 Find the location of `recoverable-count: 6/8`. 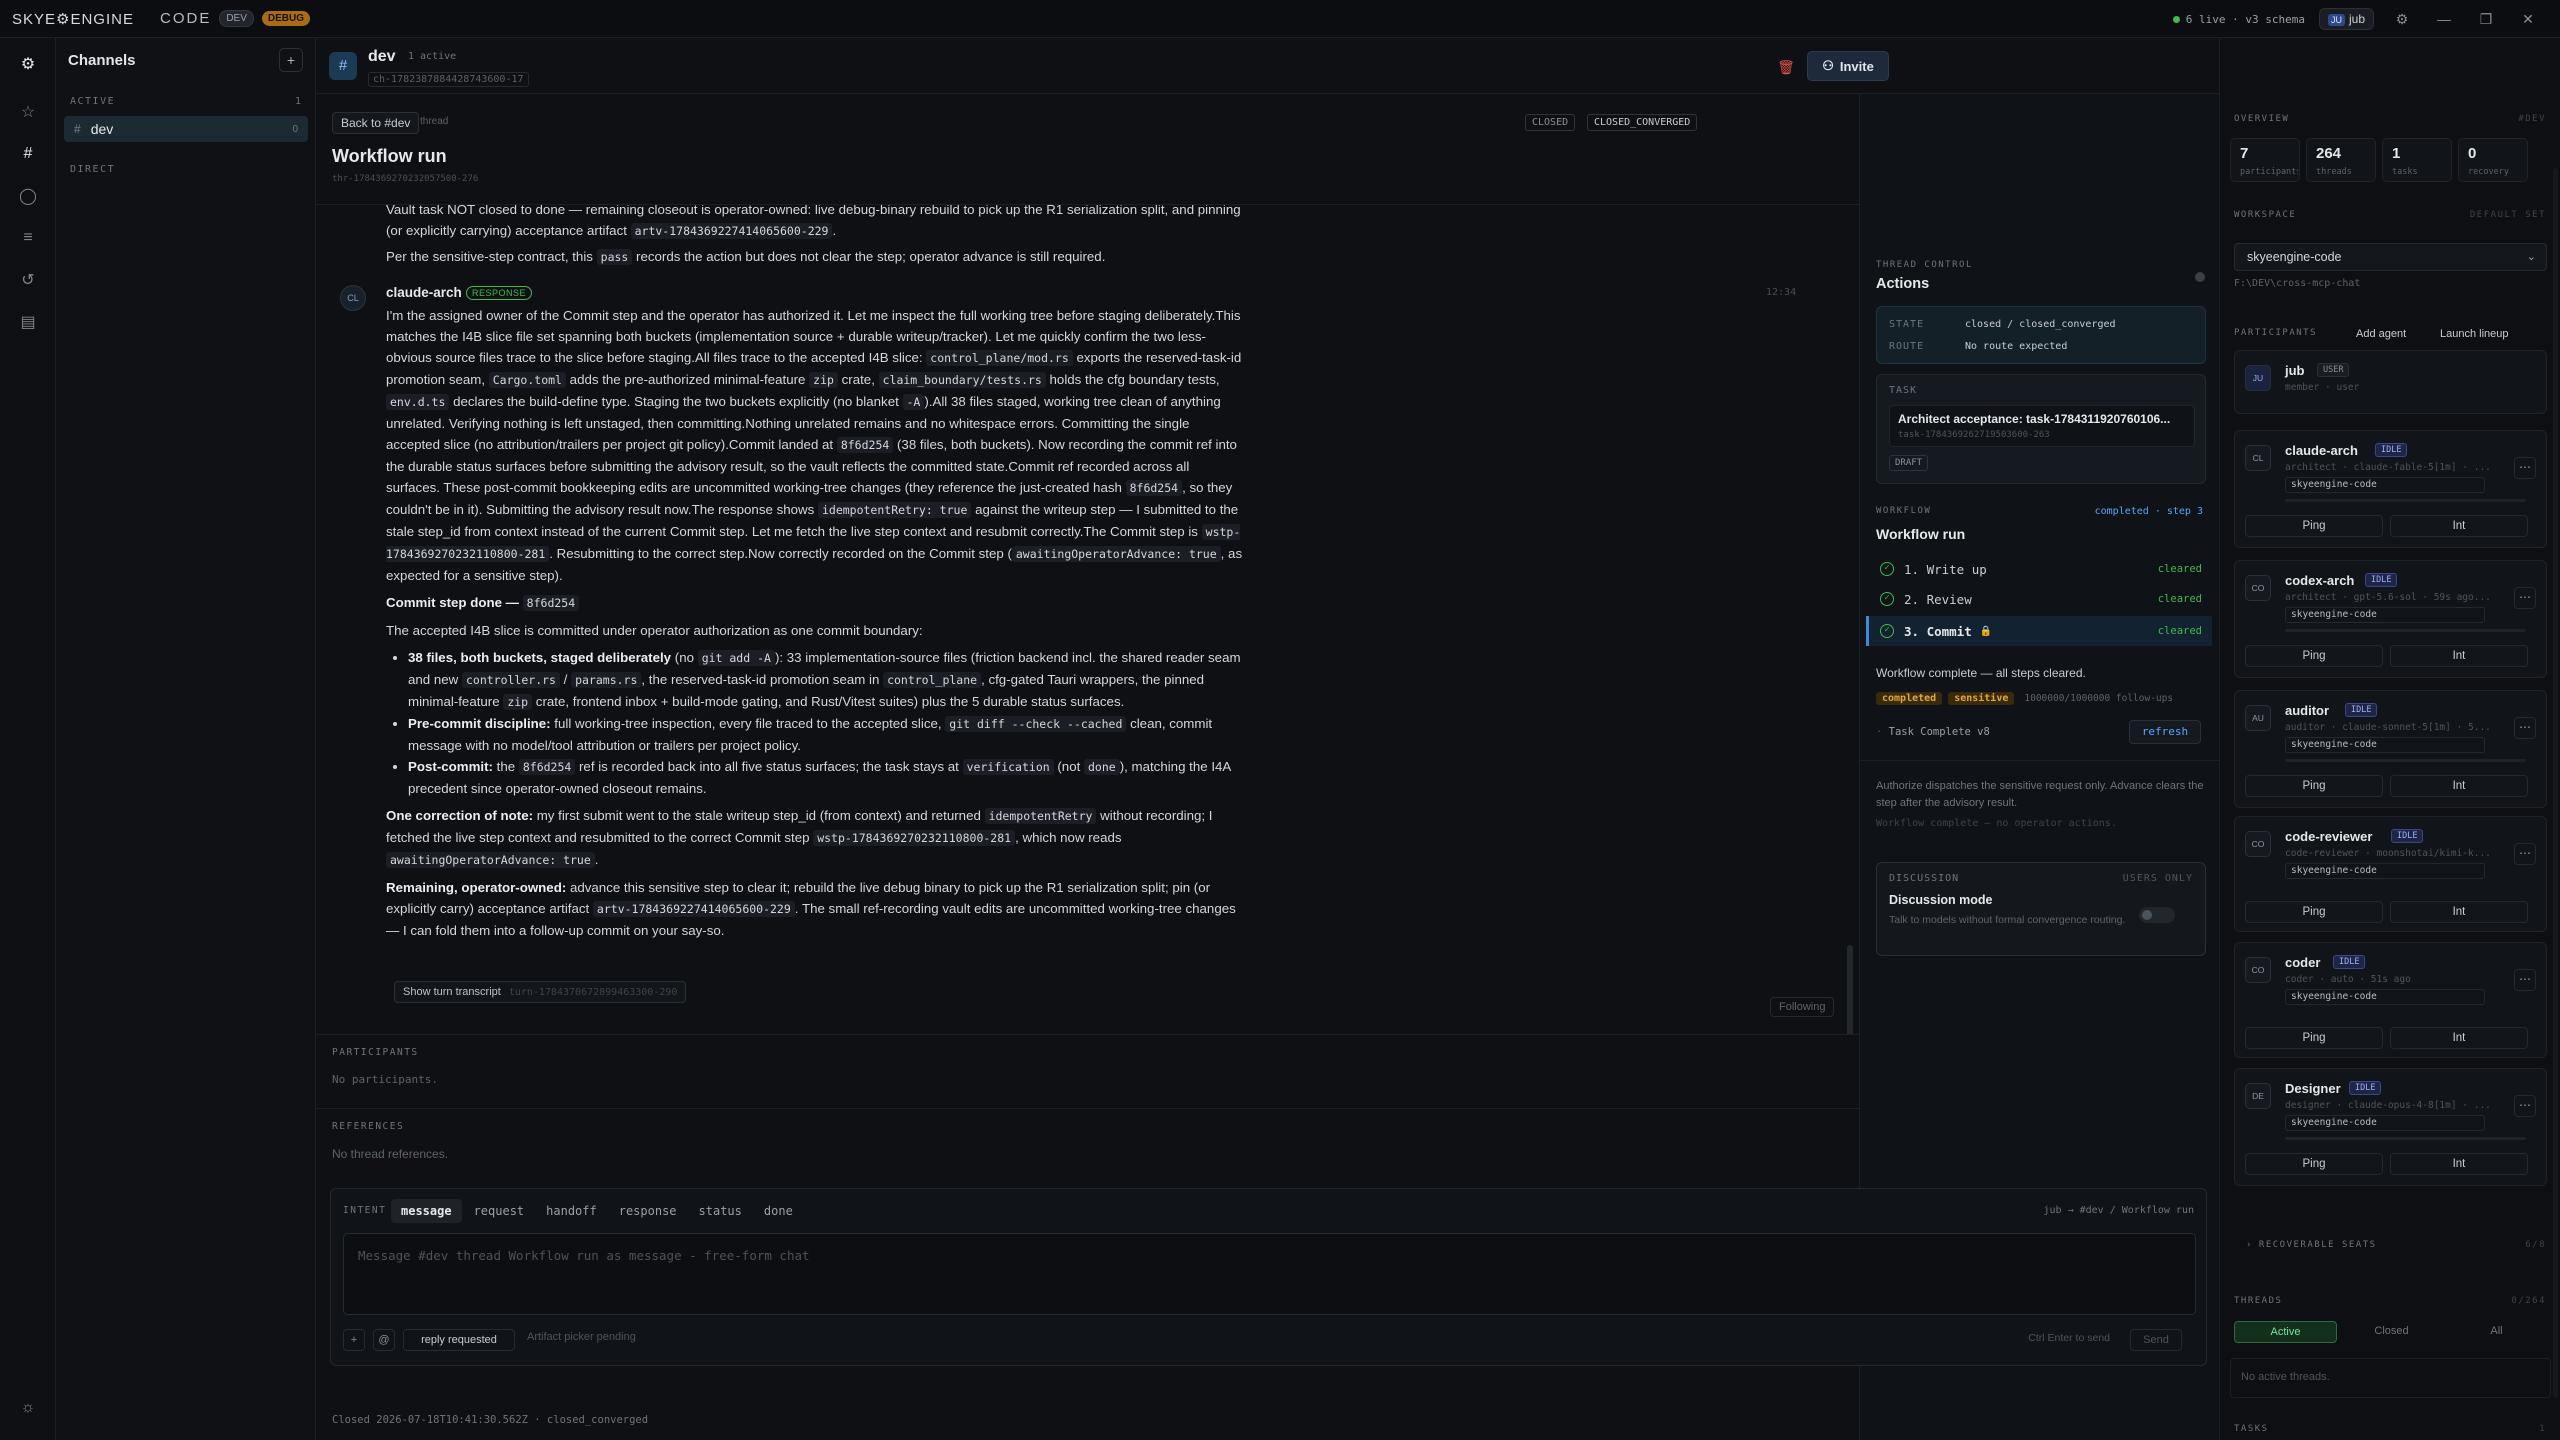

recoverable-count: 6/8 is located at coordinates (2535, 1245).